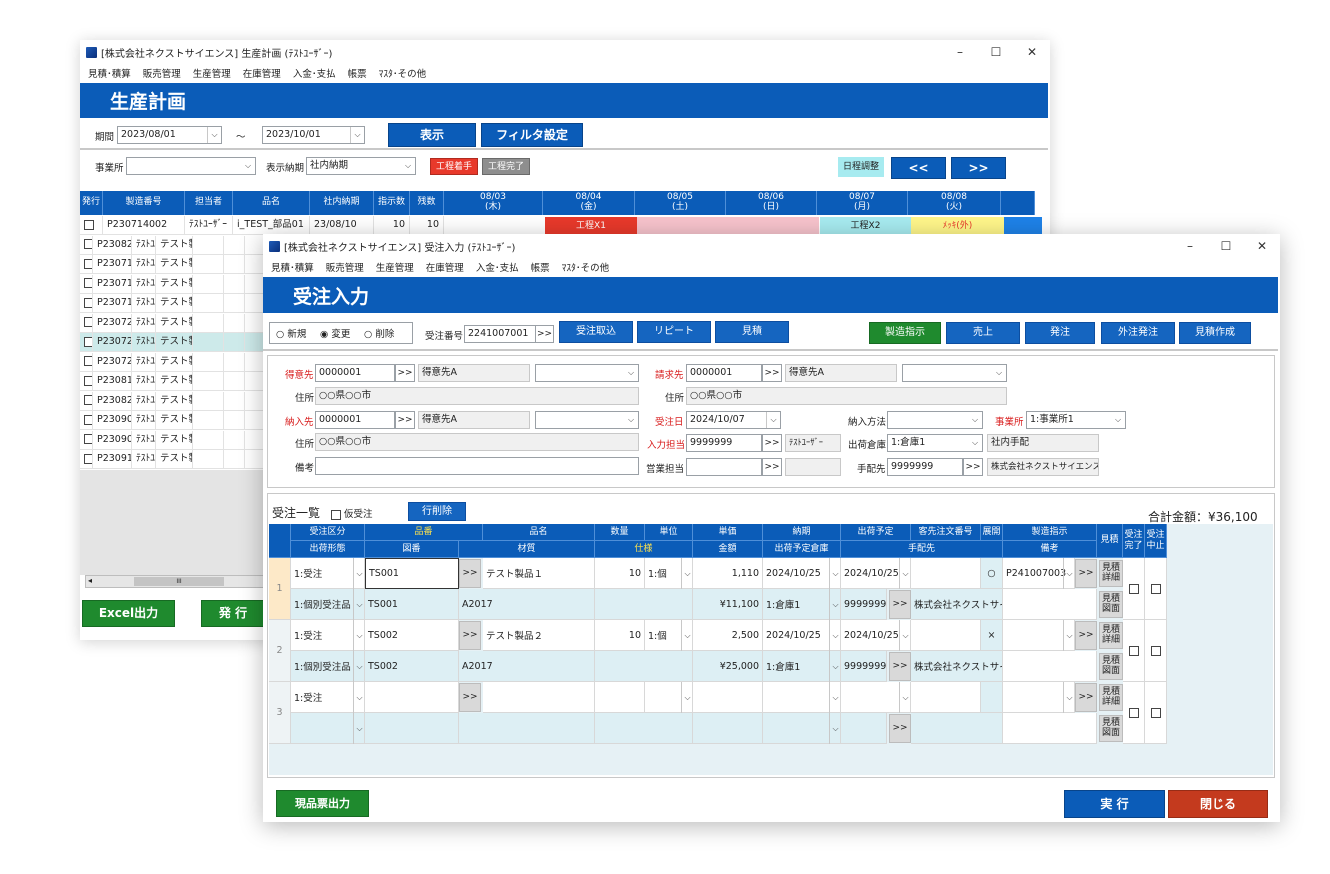  What do you see at coordinates (1114, 804) in the screenshot?
I see `execute-button: 実 行` at bounding box center [1114, 804].